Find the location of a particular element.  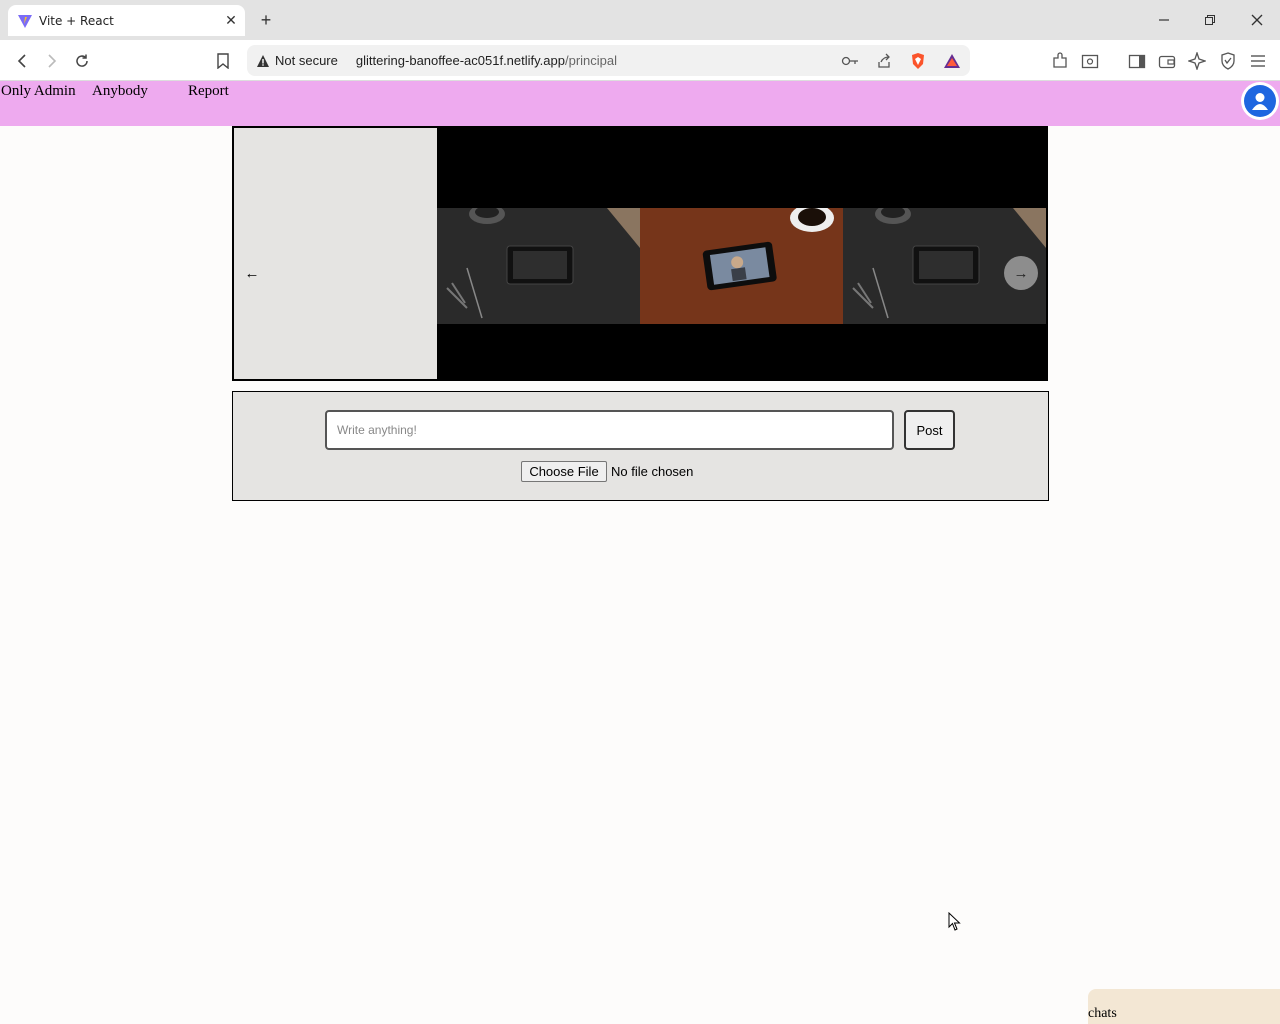

brave-rewards-icon is located at coordinates (952, 61).